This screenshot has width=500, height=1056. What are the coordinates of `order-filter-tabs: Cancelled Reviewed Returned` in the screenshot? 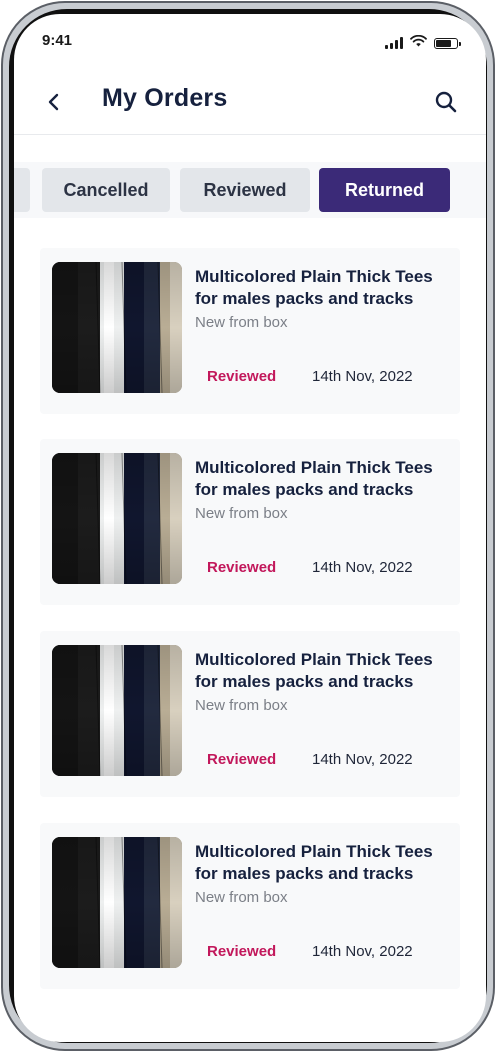 It's located at (250, 190).